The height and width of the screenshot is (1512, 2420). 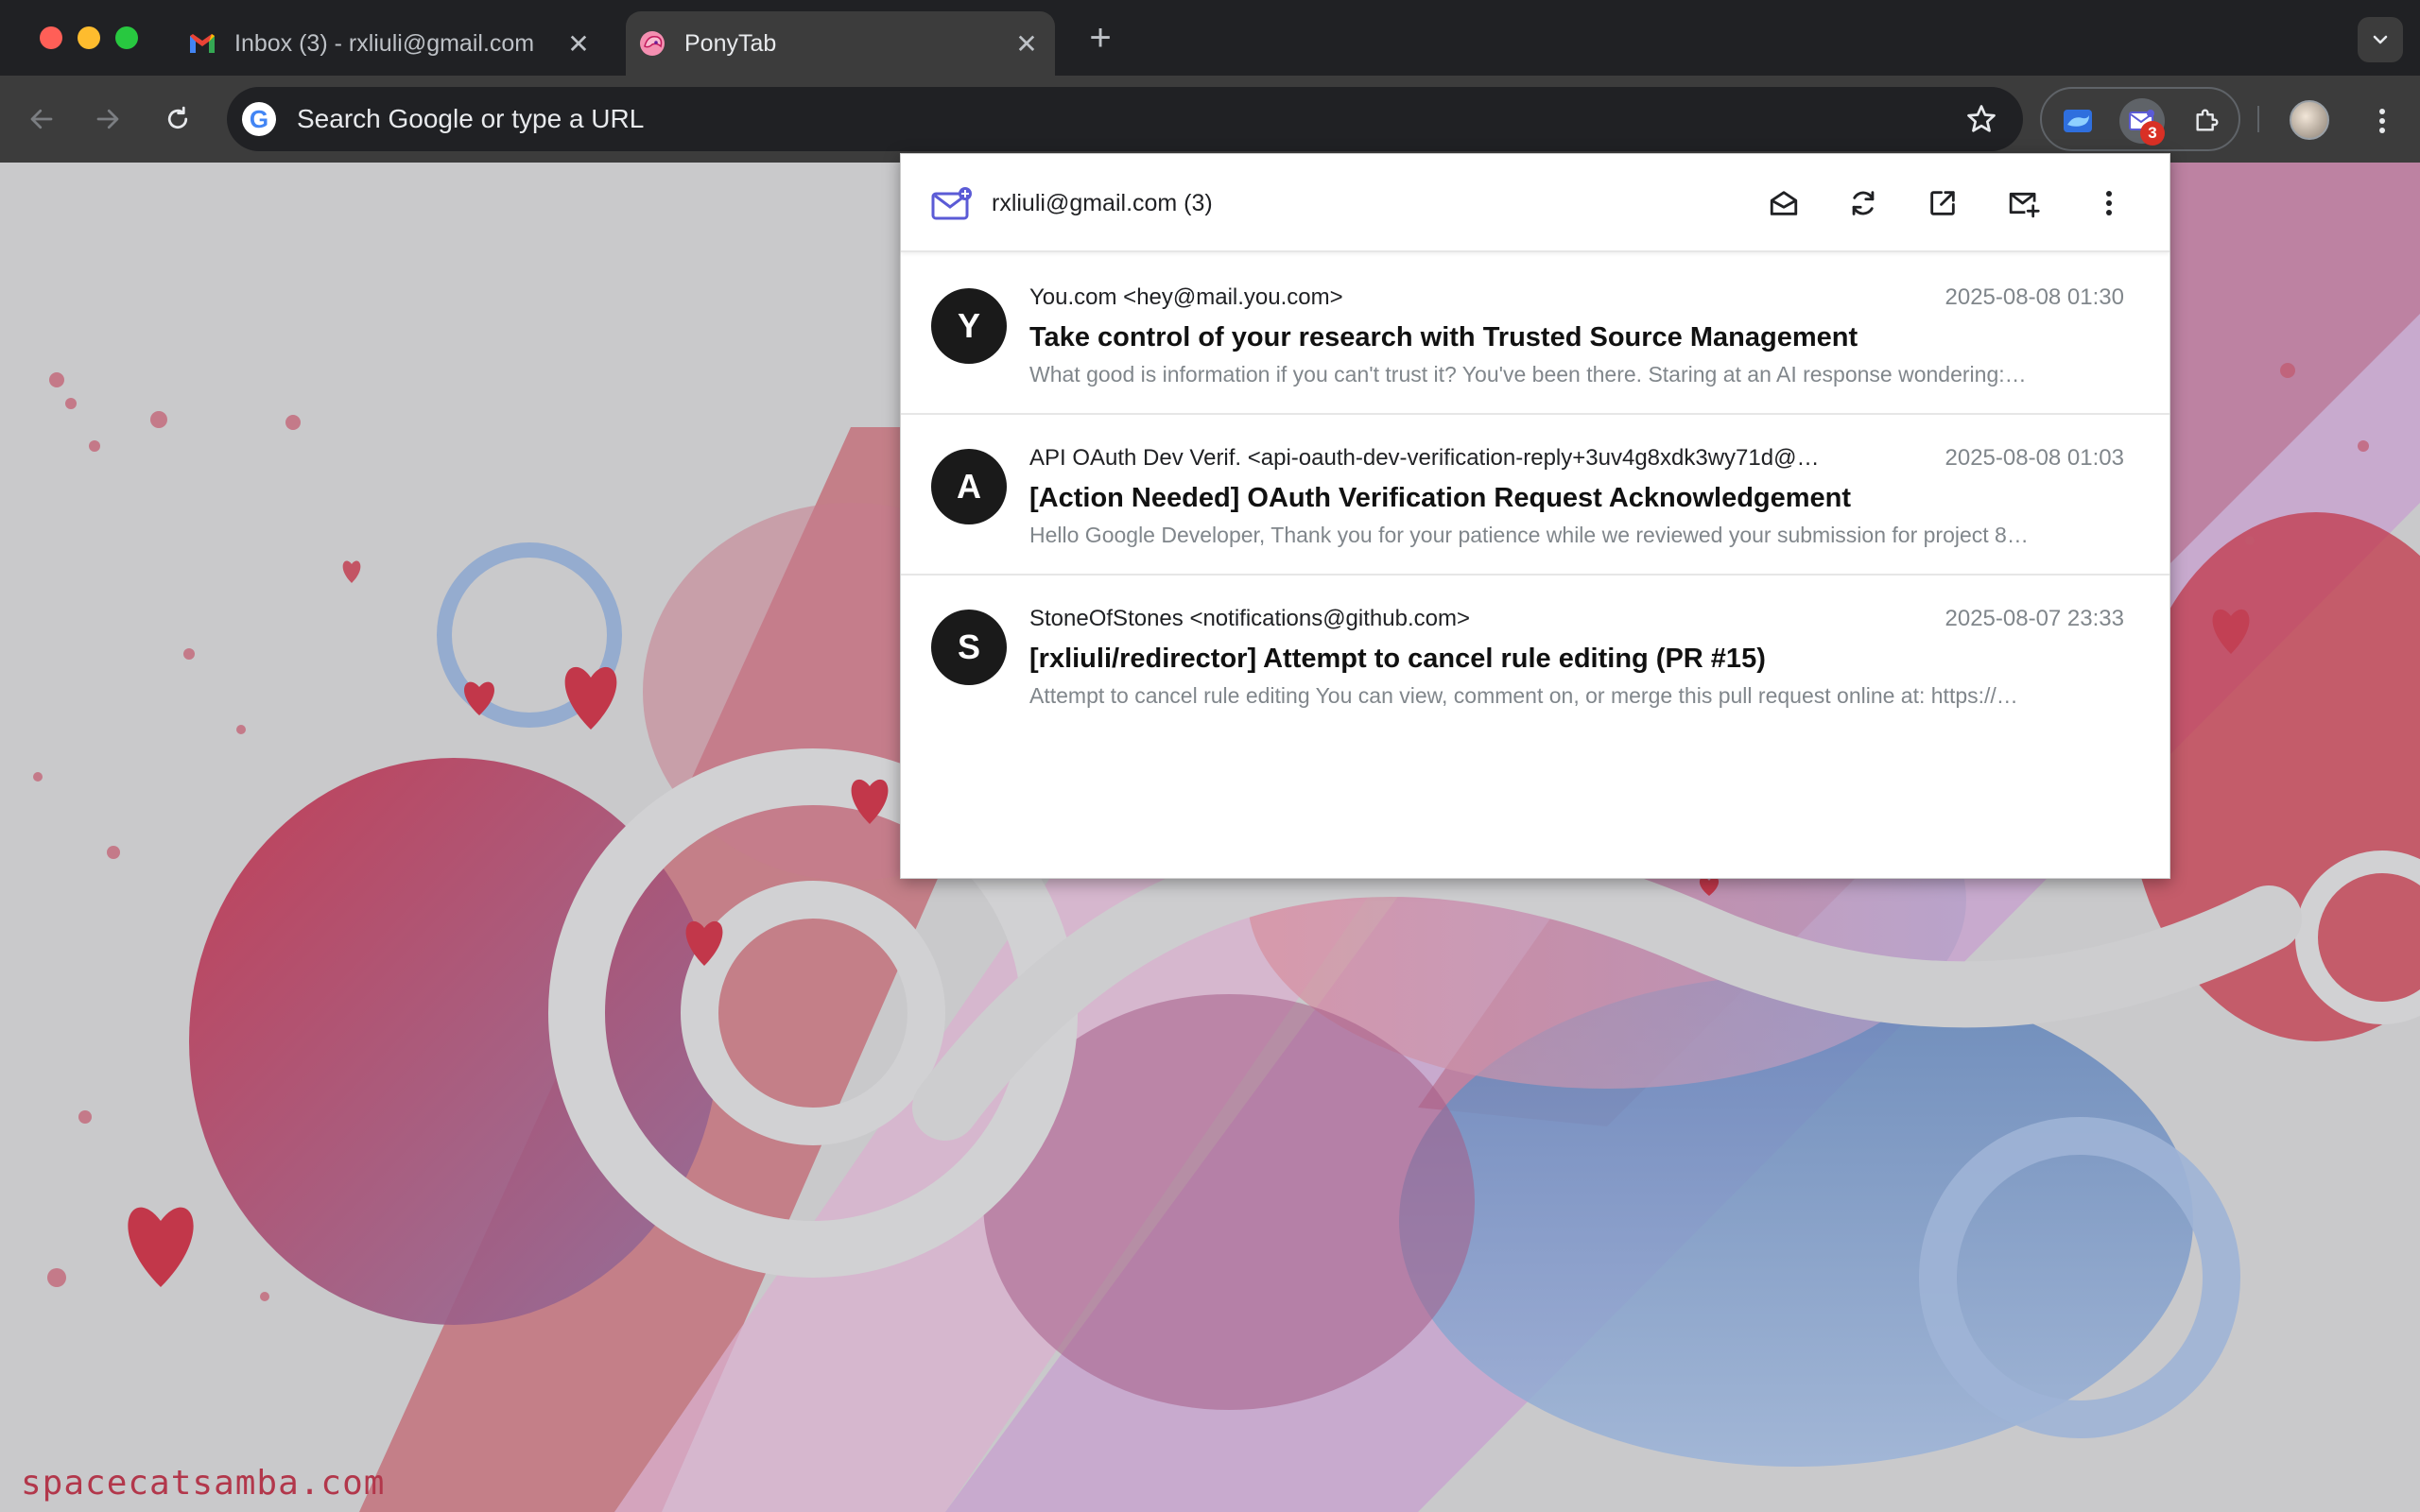 I want to click on tab-gmail-inbox: Inbox (3) - rxliuli@gmail.com ✕, so click(x=391, y=43).